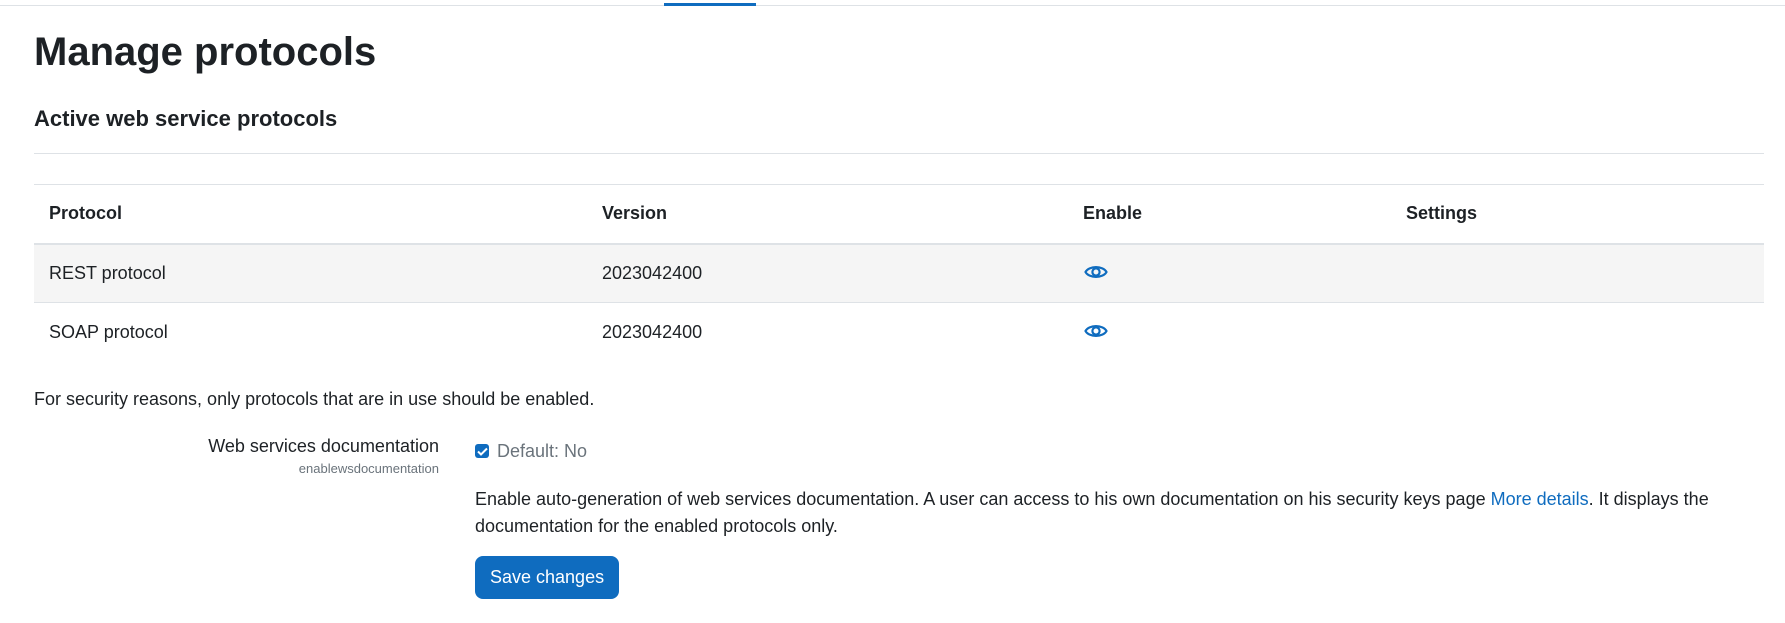 This screenshot has width=1785, height=623. What do you see at coordinates (108, 331) in the screenshot?
I see `protocol-name: SOAP protocol` at bounding box center [108, 331].